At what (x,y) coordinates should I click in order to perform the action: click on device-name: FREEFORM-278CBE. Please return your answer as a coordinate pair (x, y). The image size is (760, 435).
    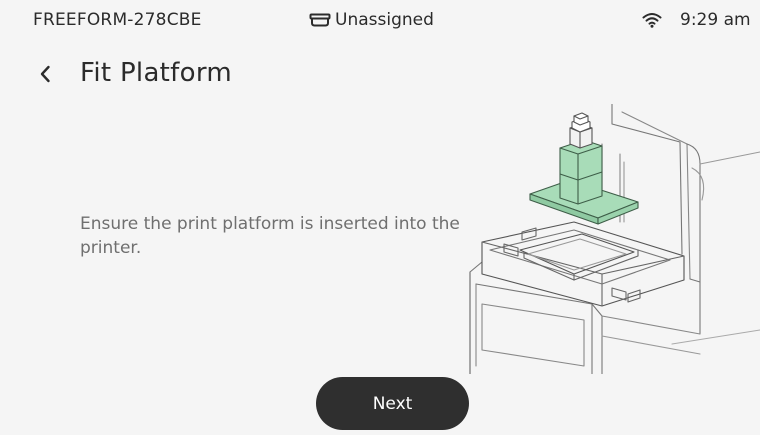
    Looking at the image, I should click on (117, 20).